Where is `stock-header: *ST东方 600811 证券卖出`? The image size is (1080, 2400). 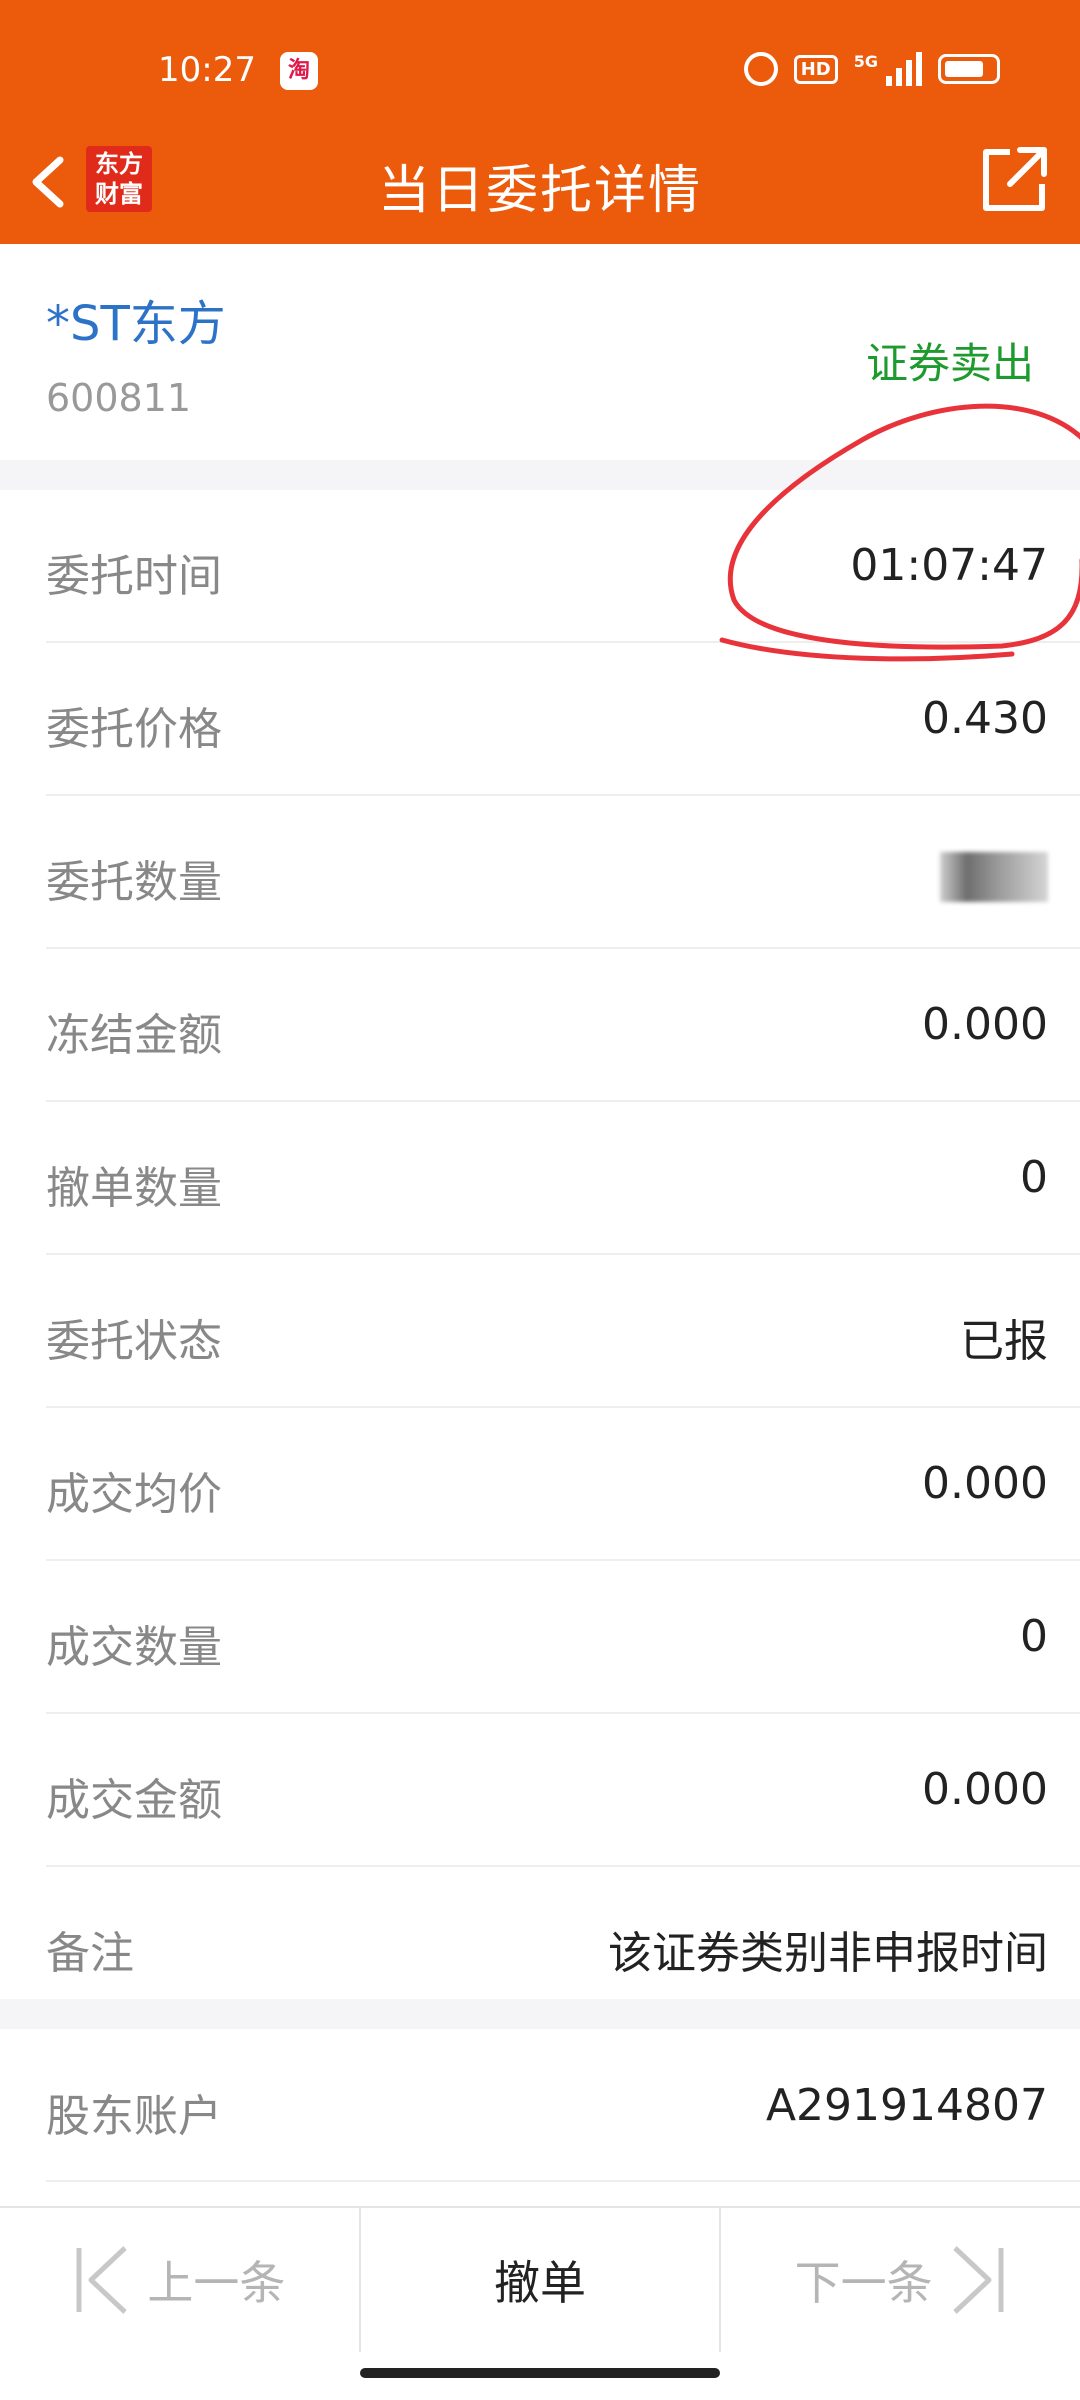
stock-header: *ST东方 600811 证券卖出 is located at coordinates (540, 352).